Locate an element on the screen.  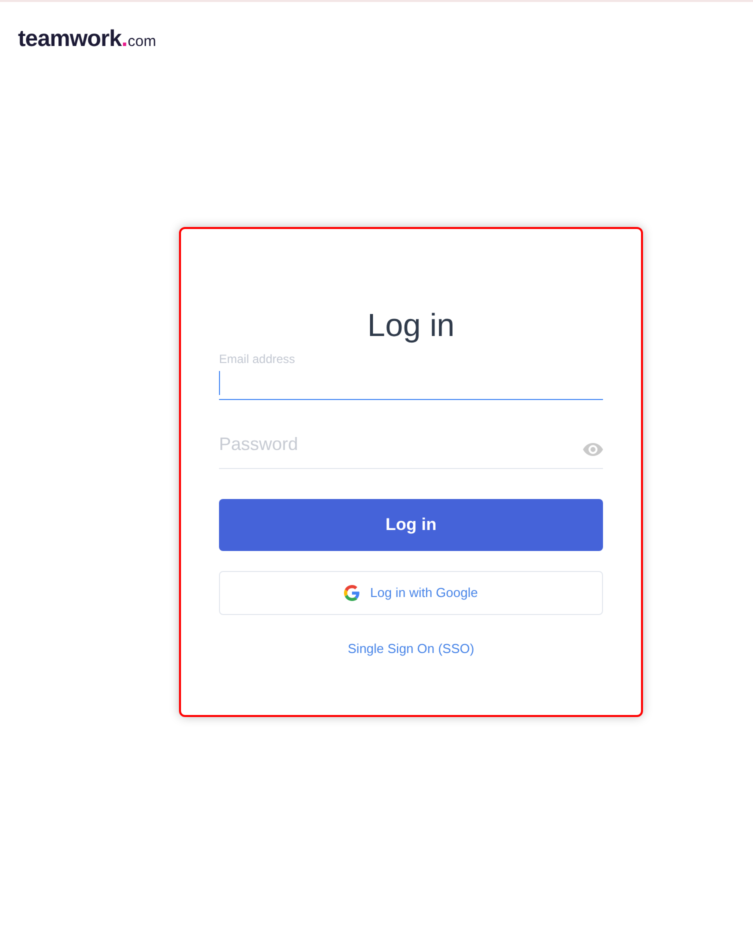
login-title: Log in is located at coordinates (411, 325).